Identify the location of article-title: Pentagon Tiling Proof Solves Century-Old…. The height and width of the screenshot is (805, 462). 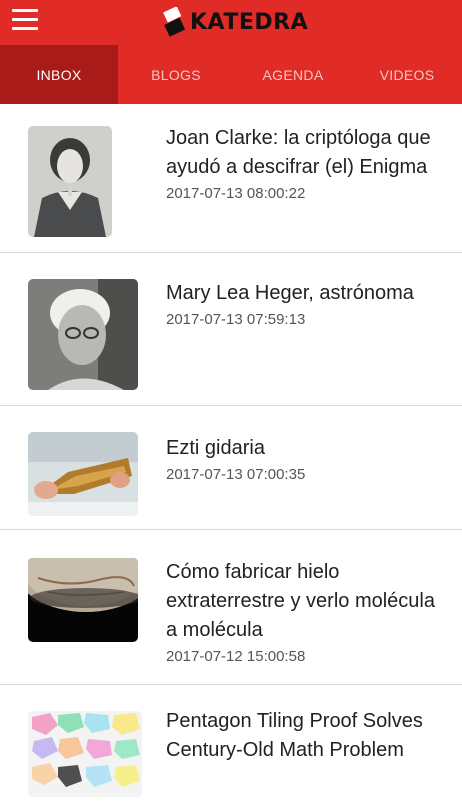
(294, 735).